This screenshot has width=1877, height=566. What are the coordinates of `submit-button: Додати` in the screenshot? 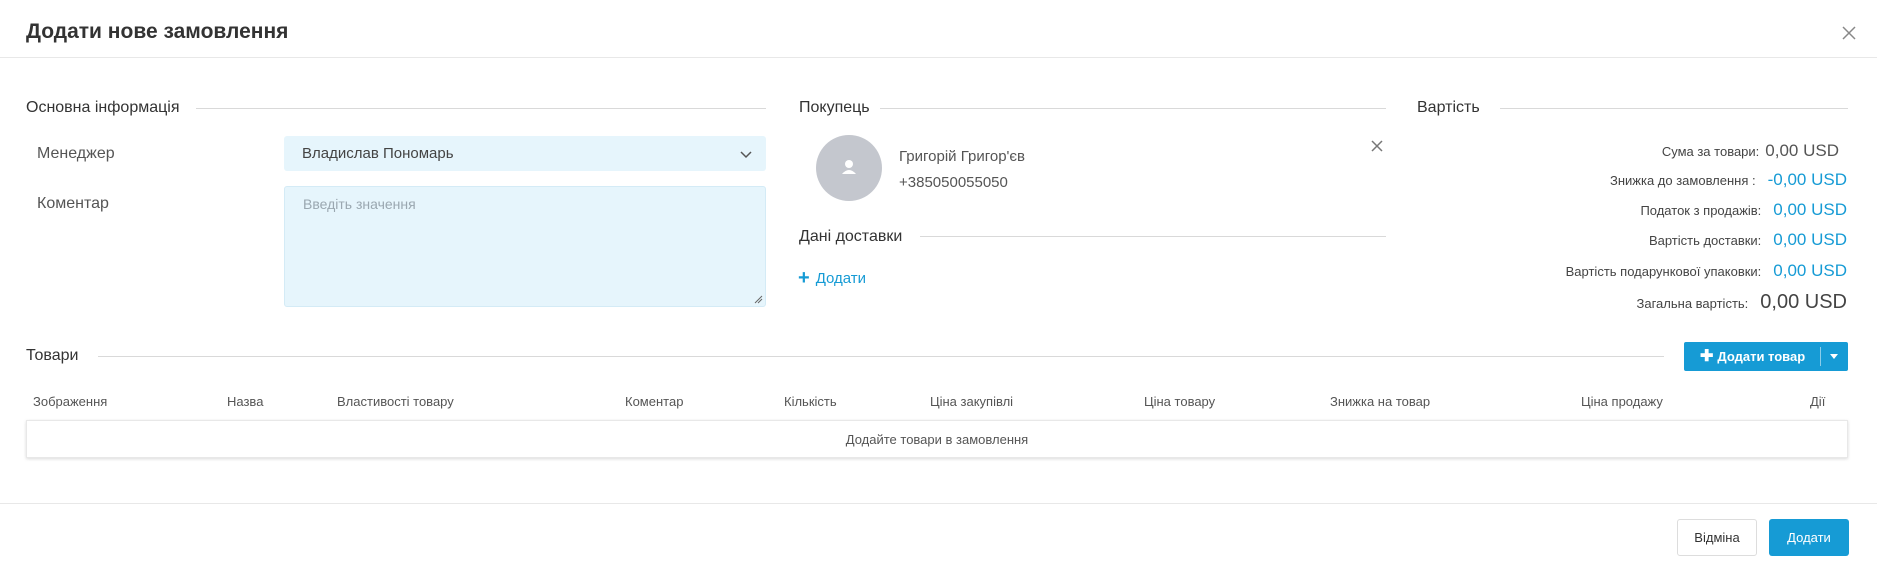 It's located at (1809, 537).